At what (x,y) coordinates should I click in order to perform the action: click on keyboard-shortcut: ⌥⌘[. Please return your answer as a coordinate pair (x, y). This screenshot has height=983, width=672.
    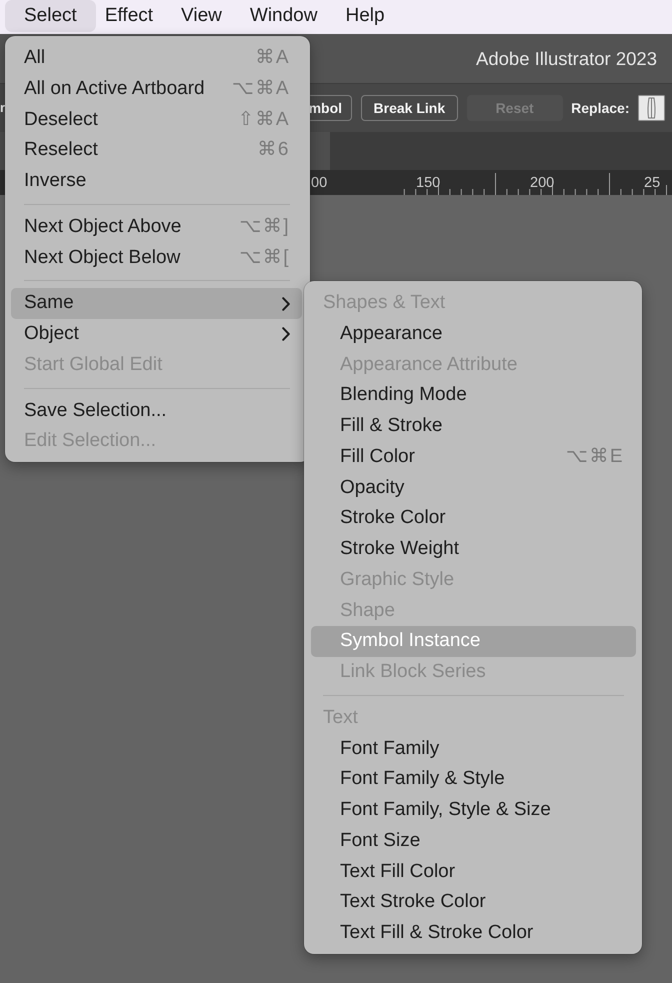
    Looking at the image, I should click on (264, 258).